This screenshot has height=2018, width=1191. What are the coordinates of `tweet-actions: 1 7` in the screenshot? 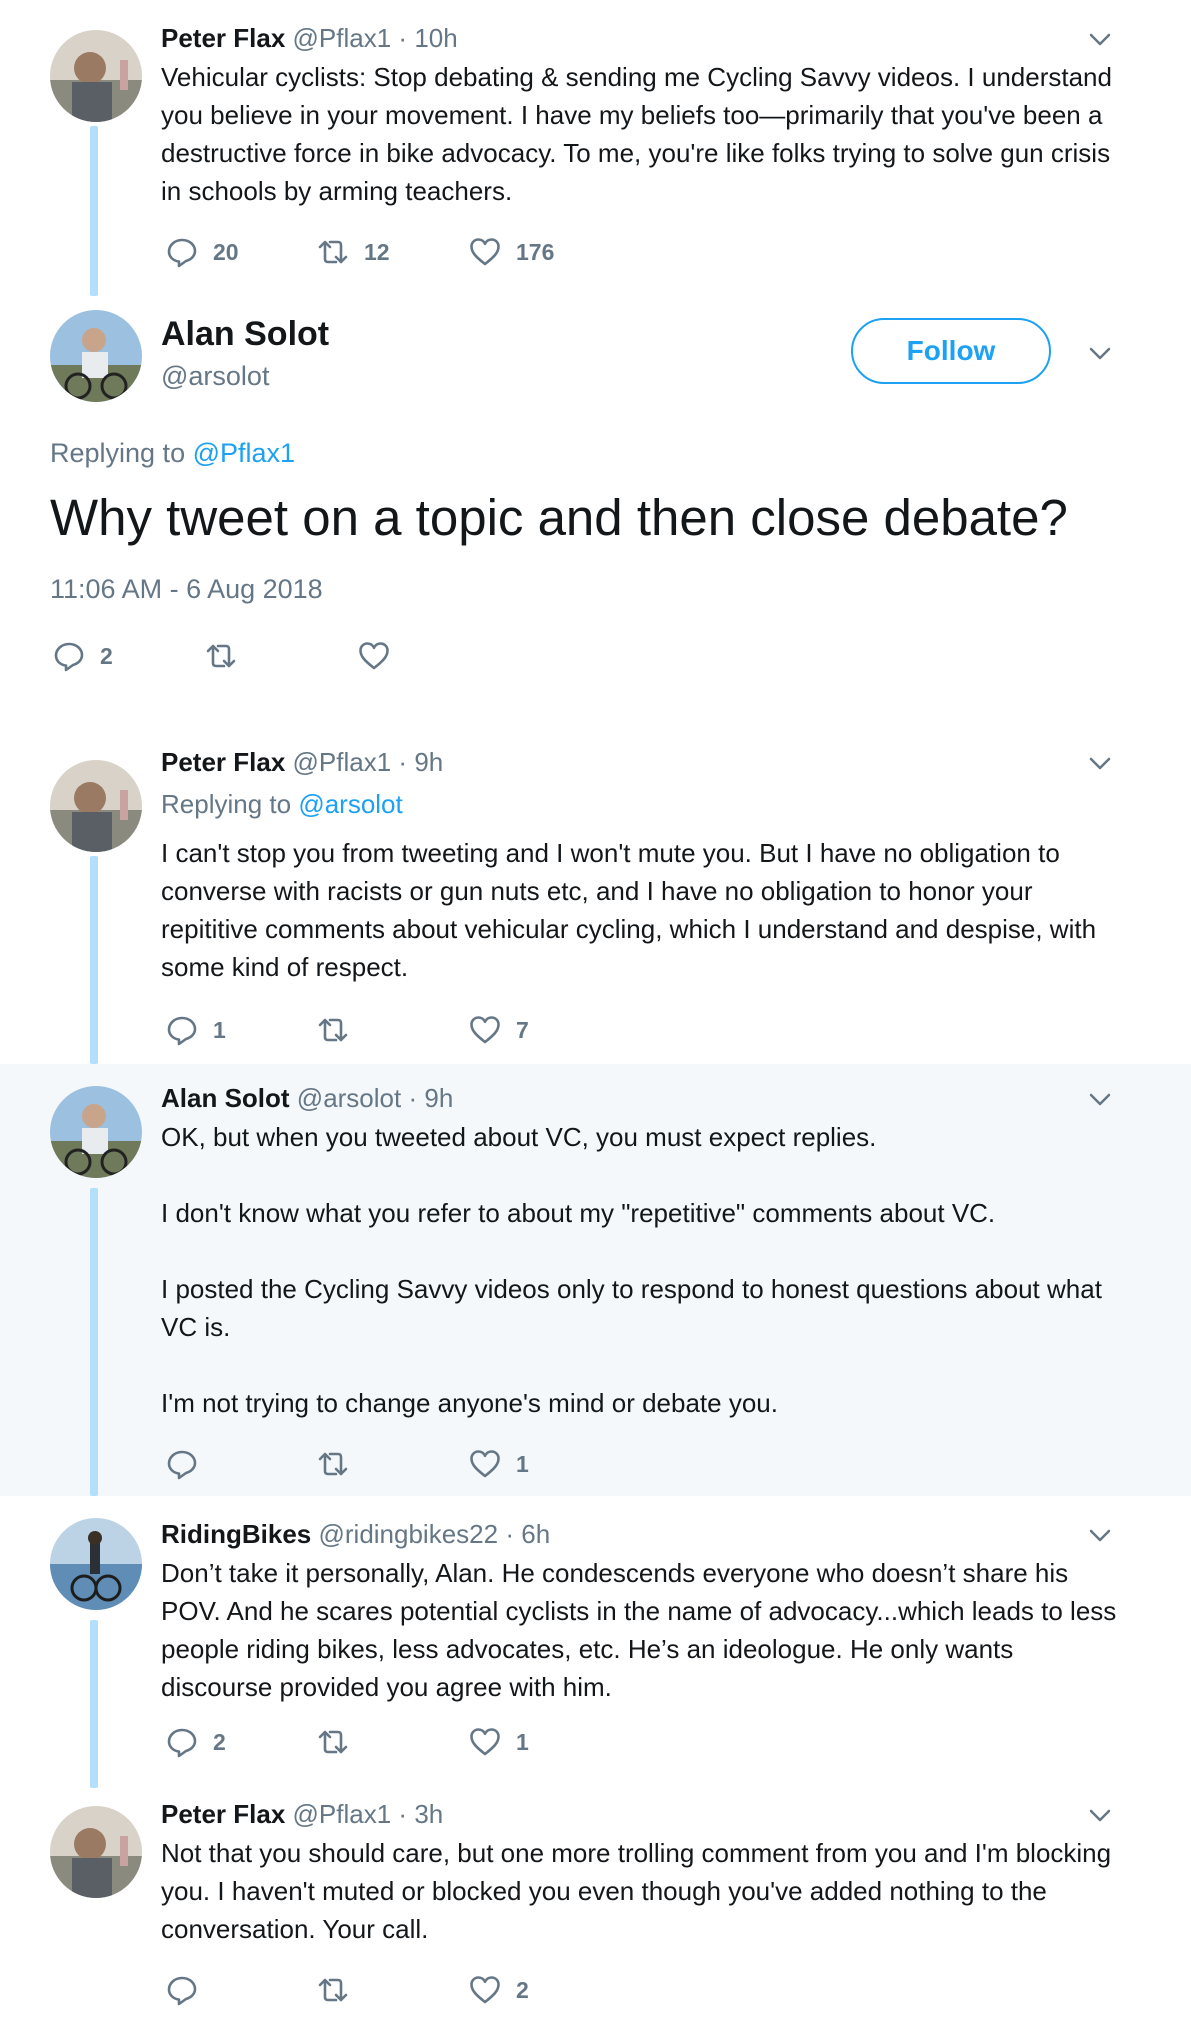 It's located at (411, 1030).